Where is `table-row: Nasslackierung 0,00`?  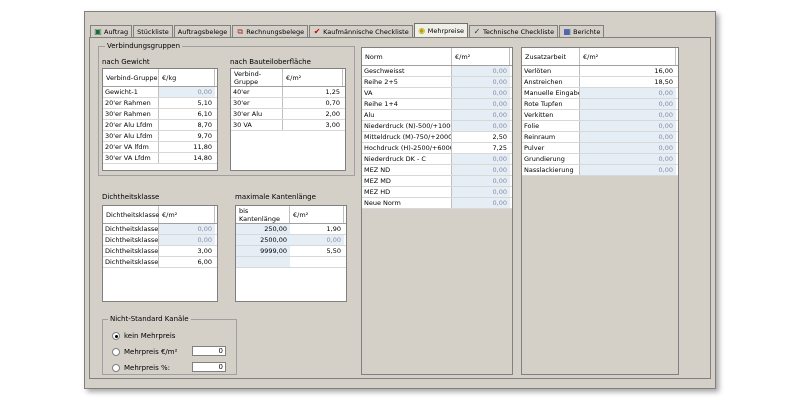
table-row: Nasslackierung 0,00 is located at coordinates (600, 170).